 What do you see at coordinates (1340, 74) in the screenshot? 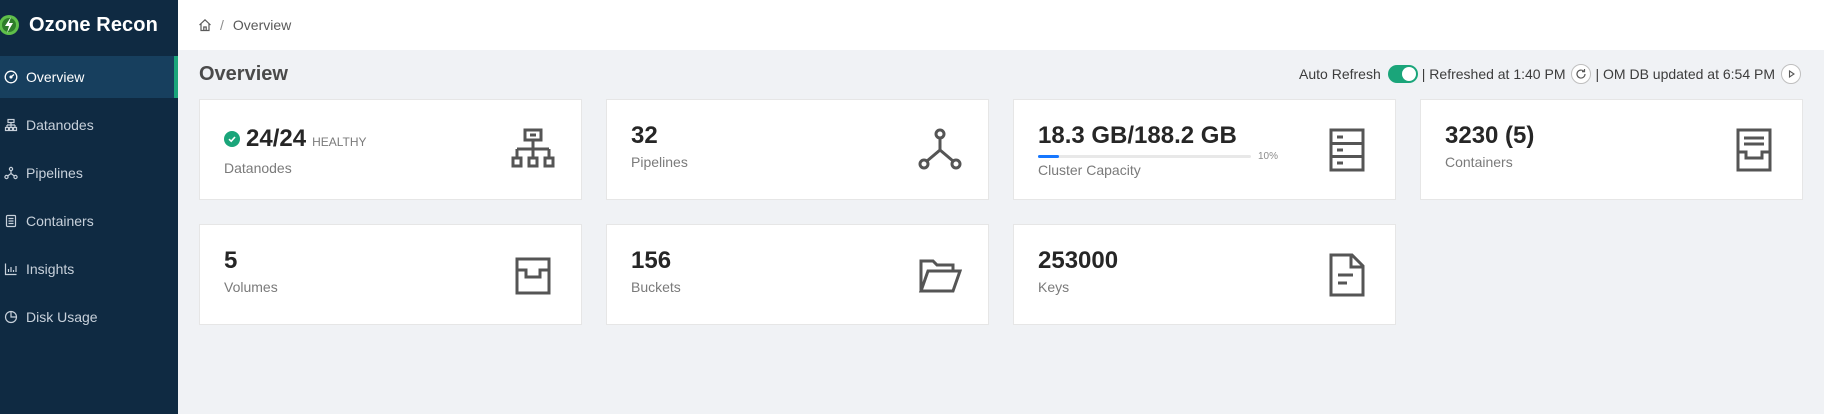
I see `auto-refresh-label: Auto Refresh` at bounding box center [1340, 74].